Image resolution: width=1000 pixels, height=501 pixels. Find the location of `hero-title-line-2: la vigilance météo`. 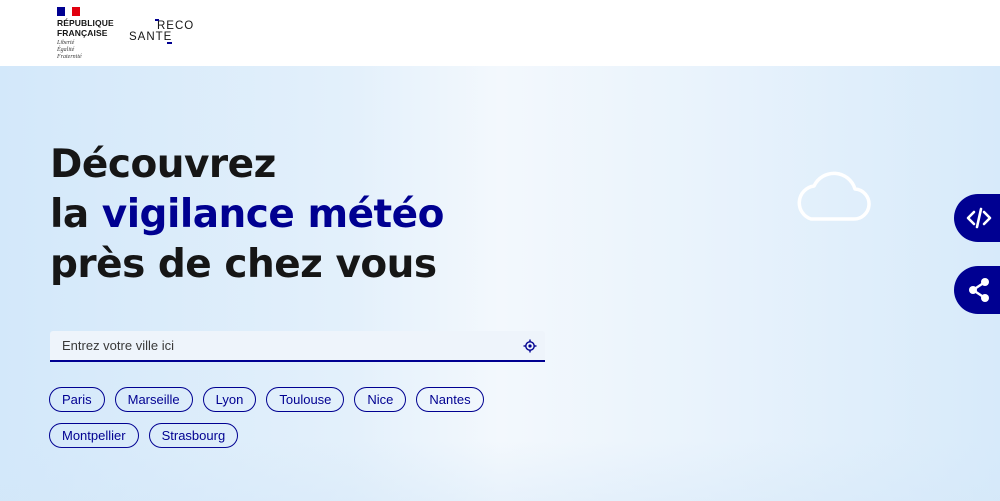

hero-title-line-2: la vigilance météo is located at coordinates (247, 215).